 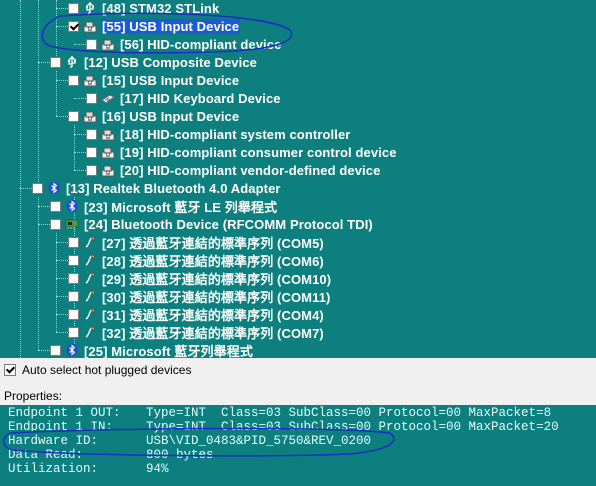 I want to click on tree-node-label: [12] USB Composite Device, so click(x=170, y=62).